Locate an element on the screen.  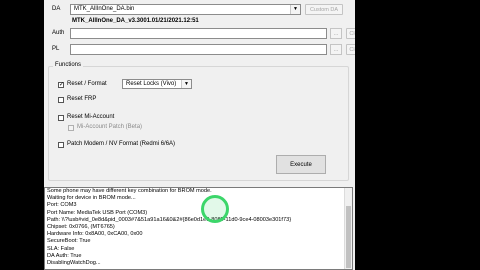
da-label: DA is located at coordinates (56, 9).